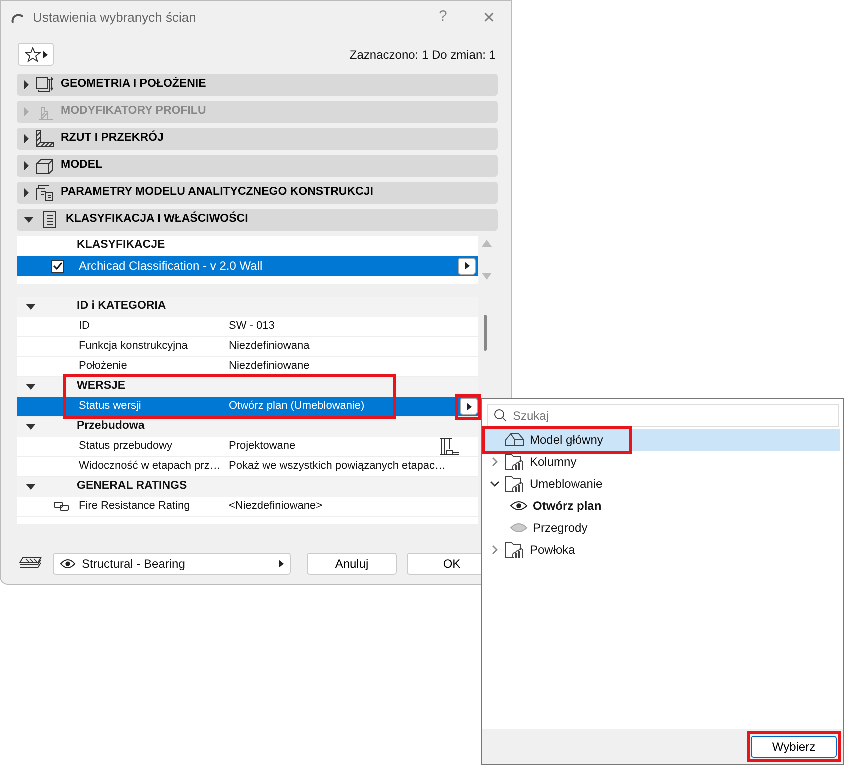 The height and width of the screenshot is (765, 844). Describe the element at coordinates (485, 333) in the screenshot. I see `scrollbar-thumb` at that location.